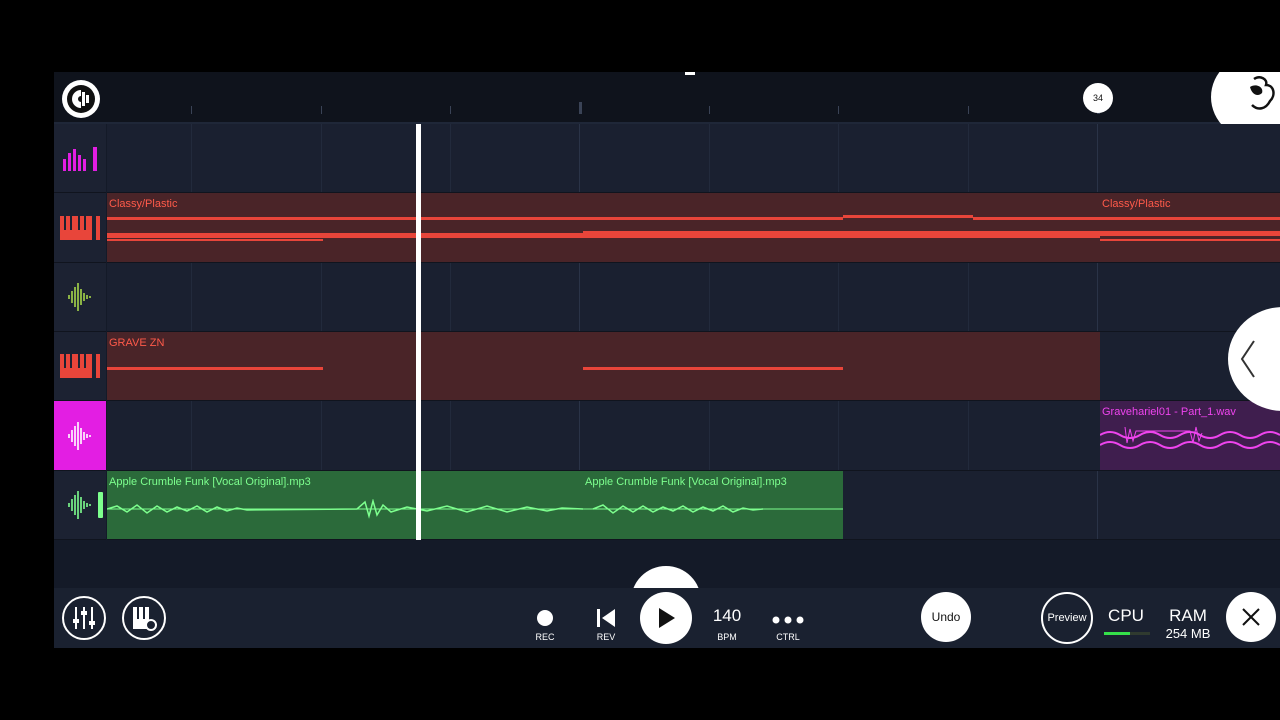  I want to click on instrument-settings-button, so click(144, 618).